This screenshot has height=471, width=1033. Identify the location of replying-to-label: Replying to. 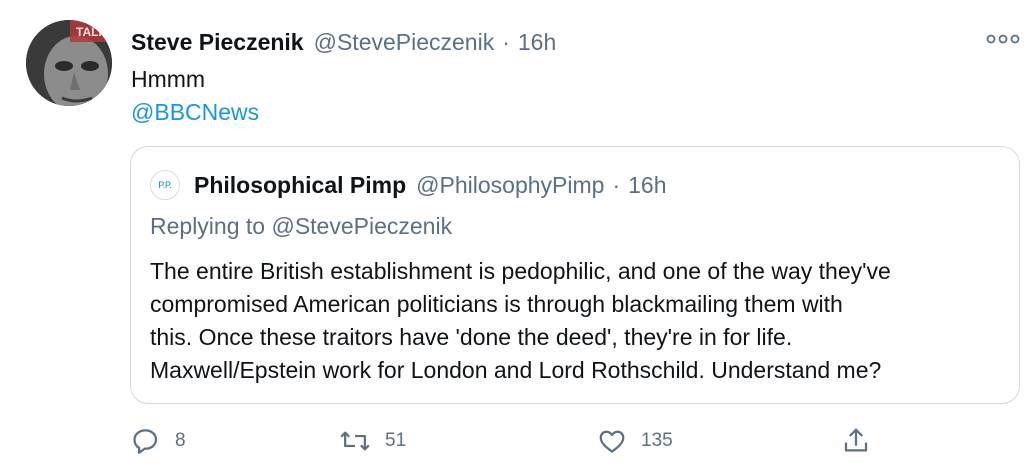
(208, 226).